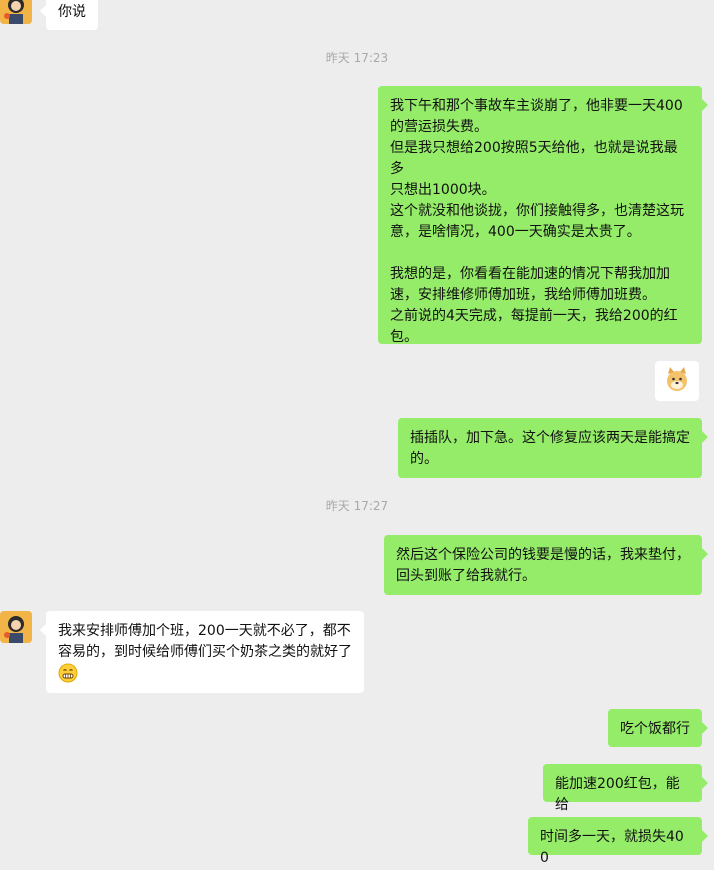 The image size is (714, 870). I want to click on doge-emoji-icon, so click(677, 379).